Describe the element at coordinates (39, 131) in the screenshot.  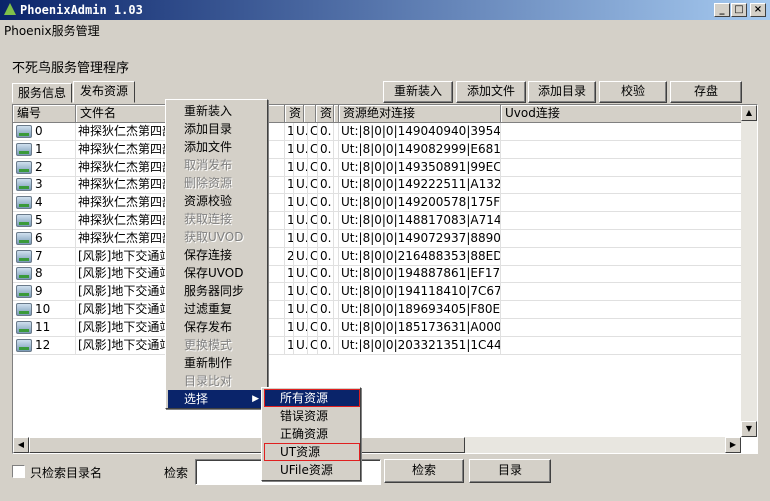
I see `row-id: 0` at that location.